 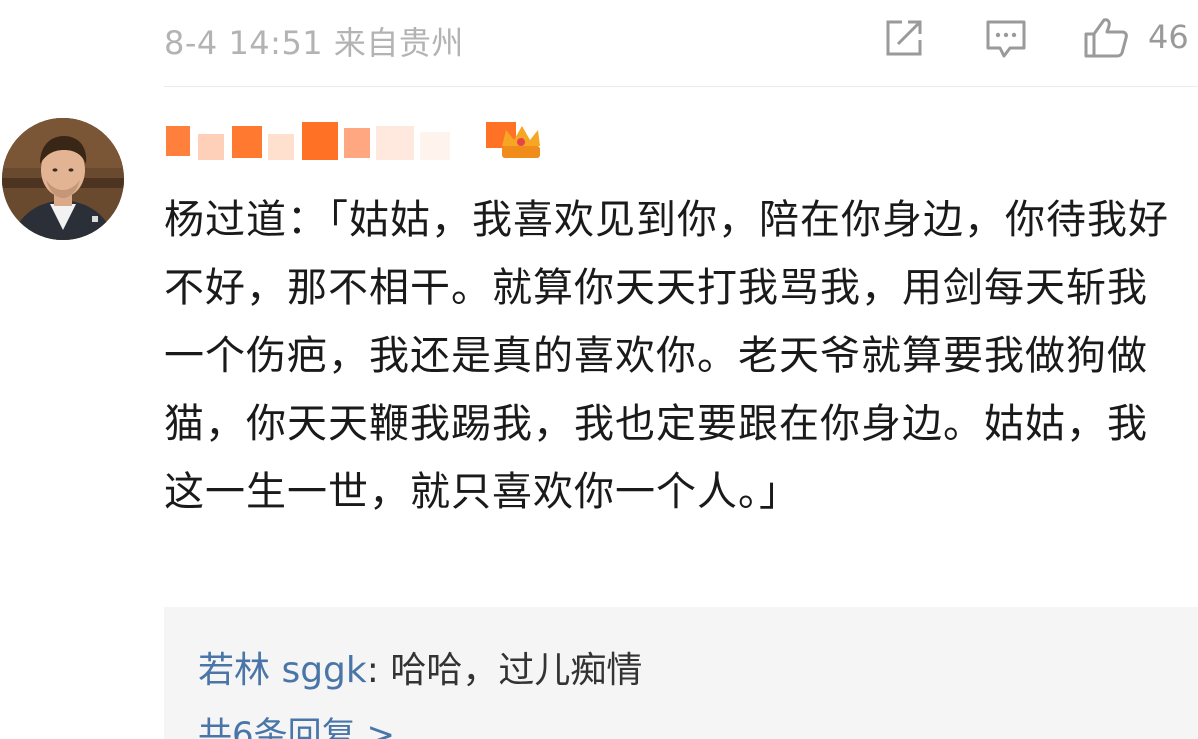 What do you see at coordinates (516, 670) in the screenshot?
I see `reply-content: 哈哈，过儿痴情` at bounding box center [516, 670].